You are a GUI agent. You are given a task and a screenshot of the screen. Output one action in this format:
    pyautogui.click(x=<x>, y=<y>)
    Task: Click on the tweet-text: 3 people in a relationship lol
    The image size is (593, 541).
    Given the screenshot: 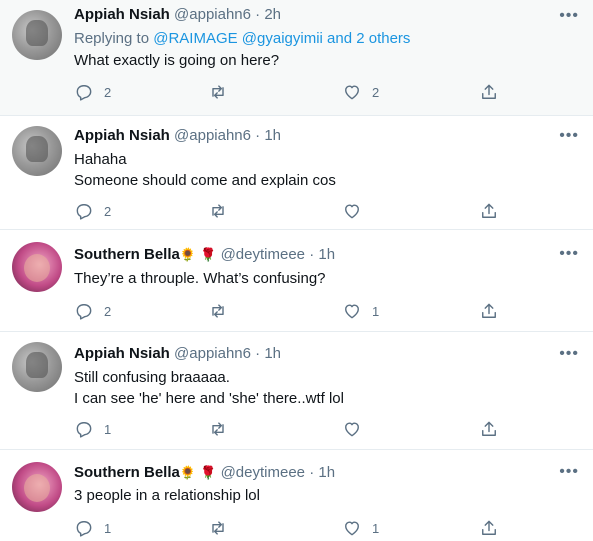 What is the action you would take?
    pyautogui.click(x=167, y=495)
    